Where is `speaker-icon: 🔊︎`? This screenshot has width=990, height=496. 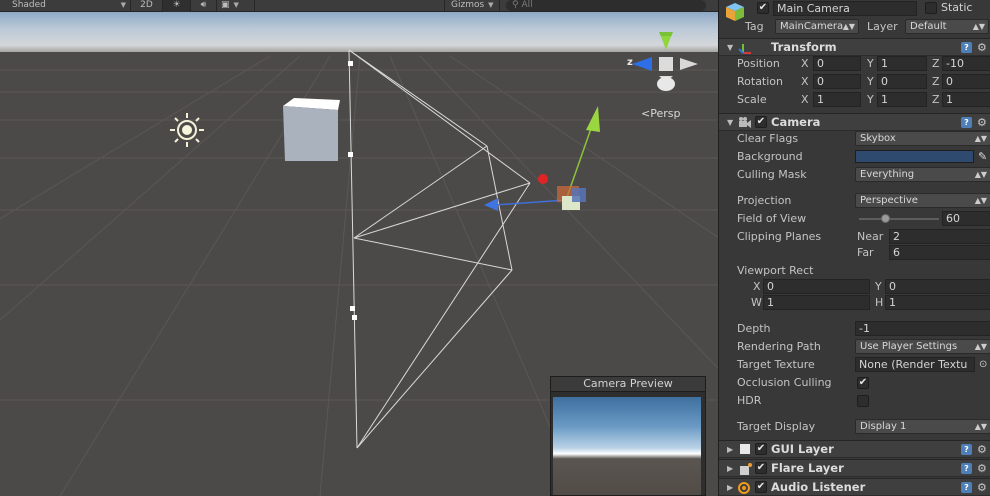 speaker-icon: 🔊︎ is located at coordinates (203, 5).